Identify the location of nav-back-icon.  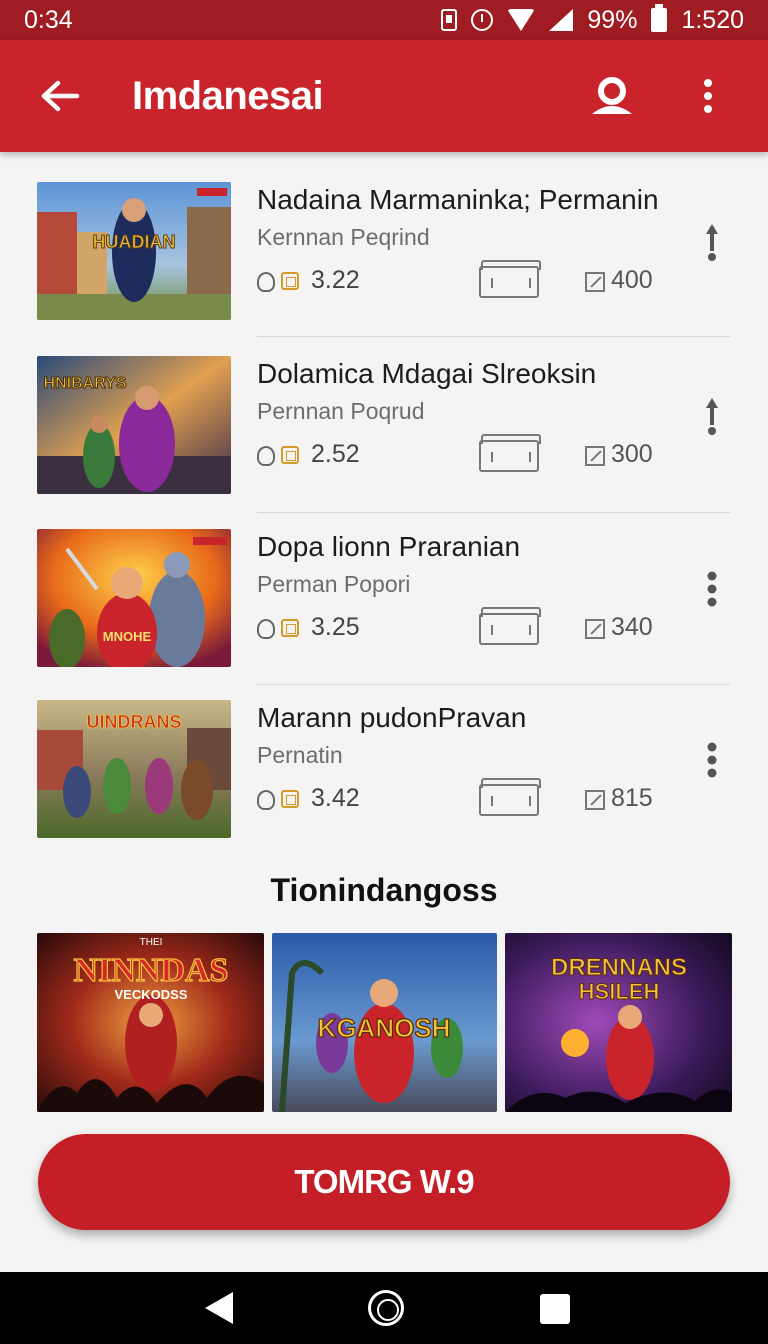
(219, 1308).